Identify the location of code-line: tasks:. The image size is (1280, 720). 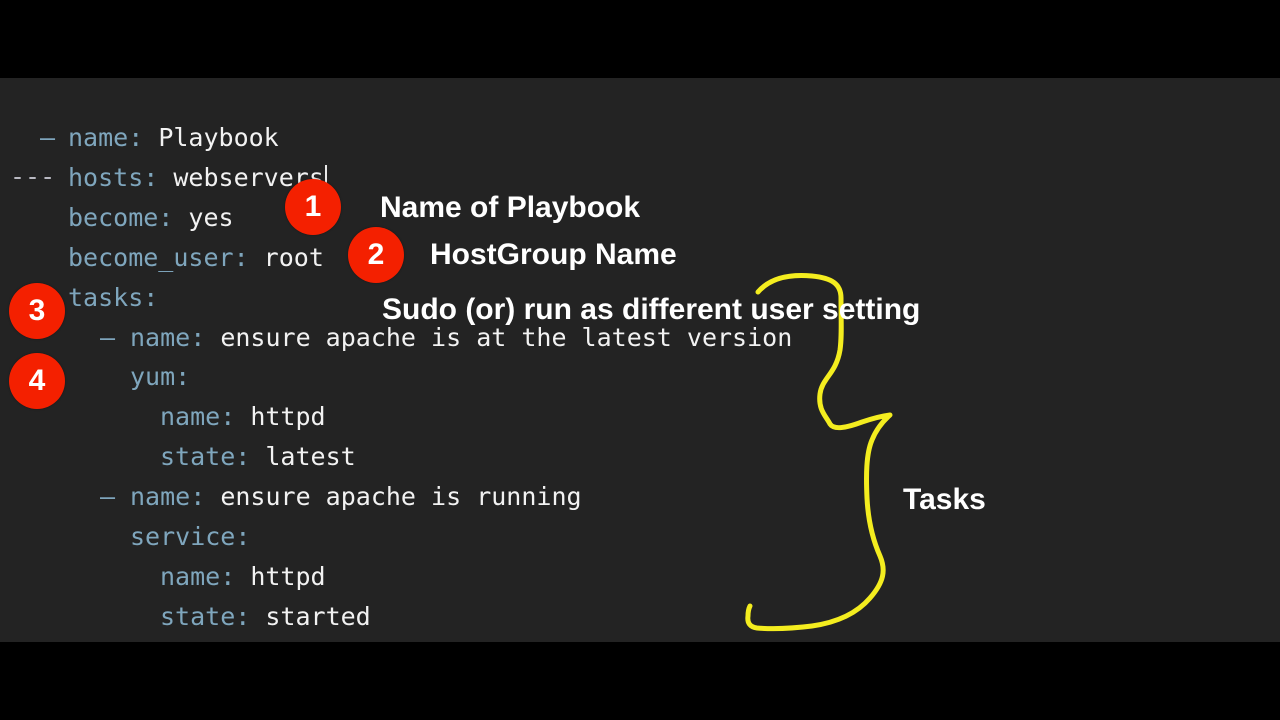
(113, 298).